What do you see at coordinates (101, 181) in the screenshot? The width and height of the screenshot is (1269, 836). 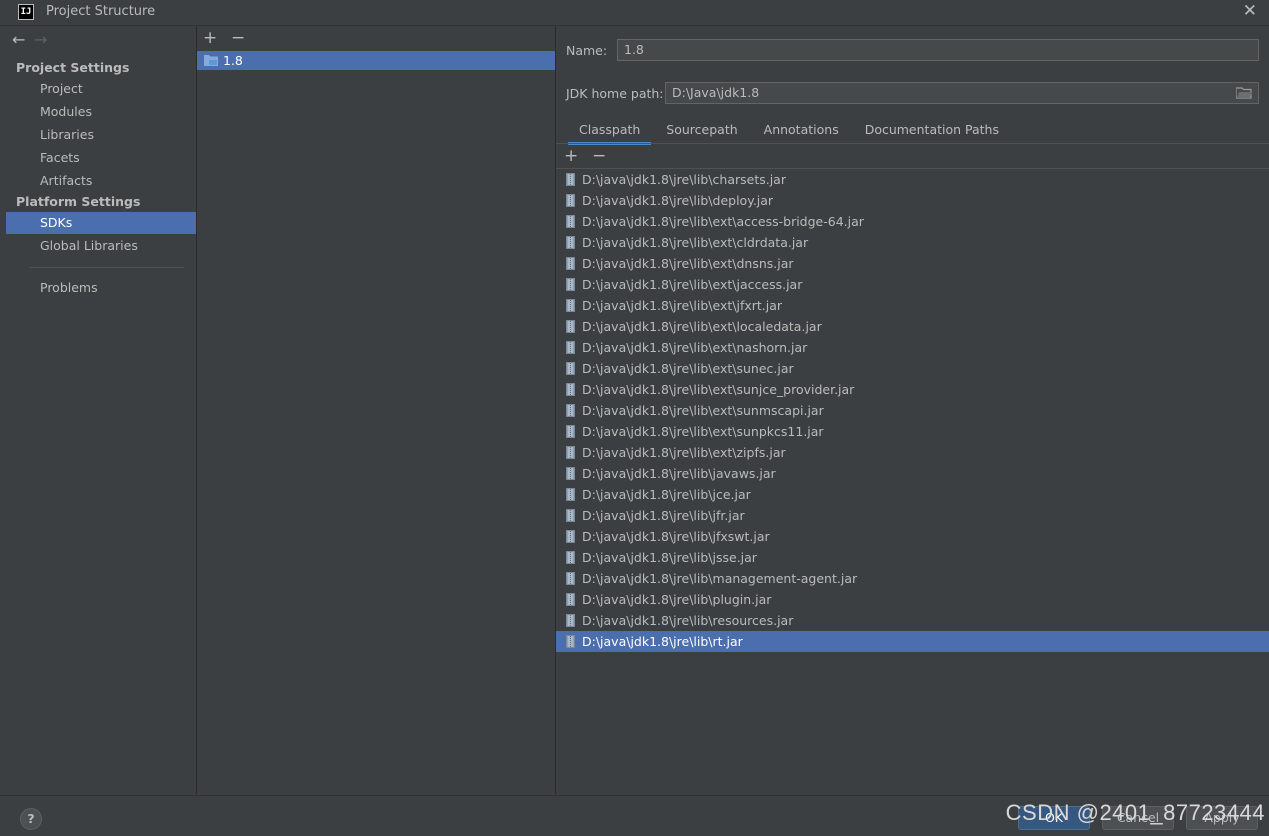 I see `nav-item-artifacts: Artifacts` at bounding box center [101, 181].